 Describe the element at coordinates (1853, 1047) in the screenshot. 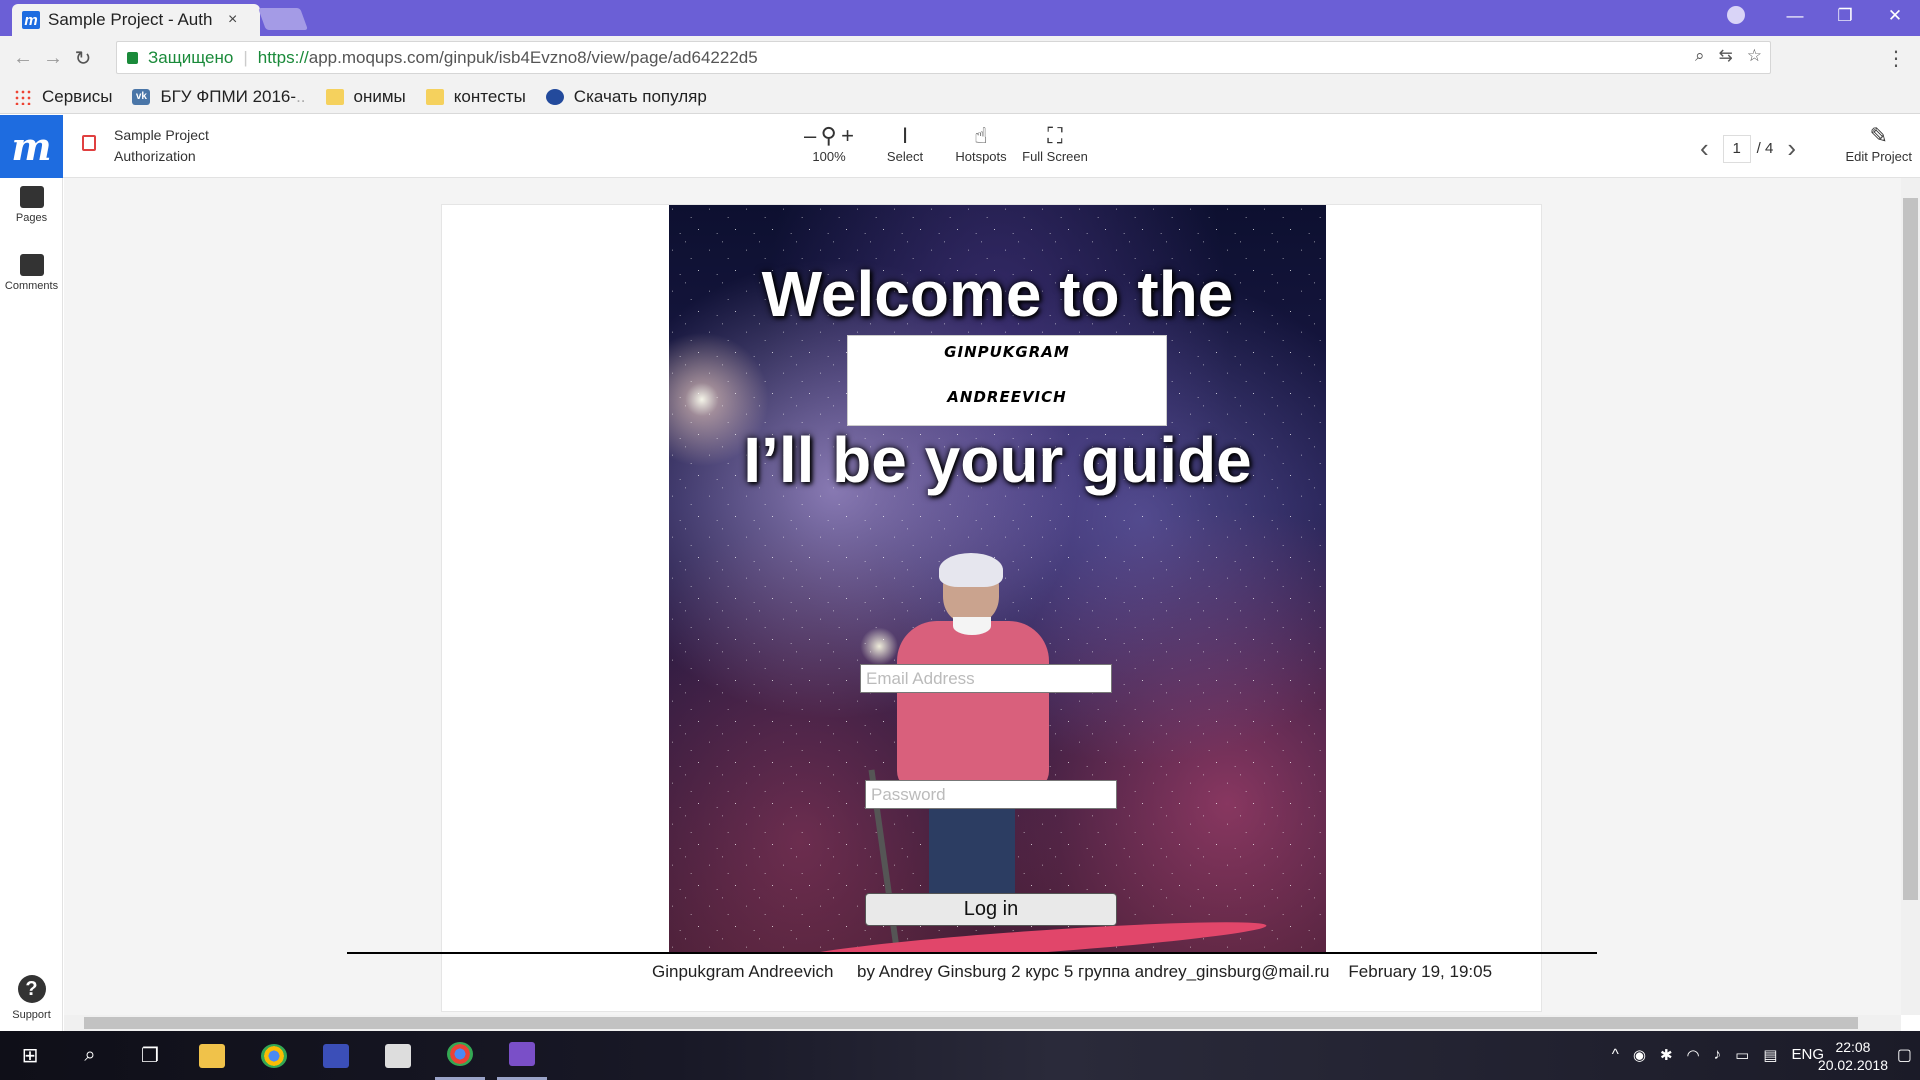

I see `clock-time: 22:08` at that location.